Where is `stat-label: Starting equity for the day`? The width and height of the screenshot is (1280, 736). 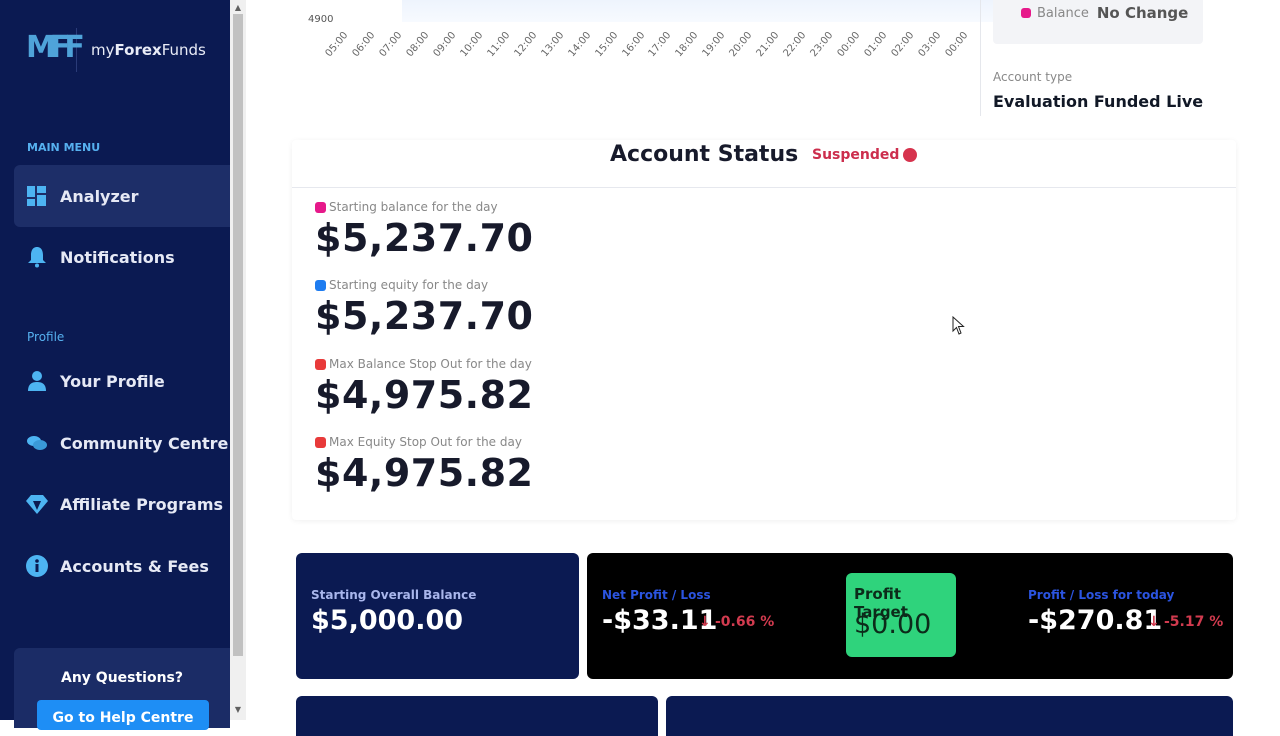 stat-label: Starting equity for the day is located at coordinates (409, 285).